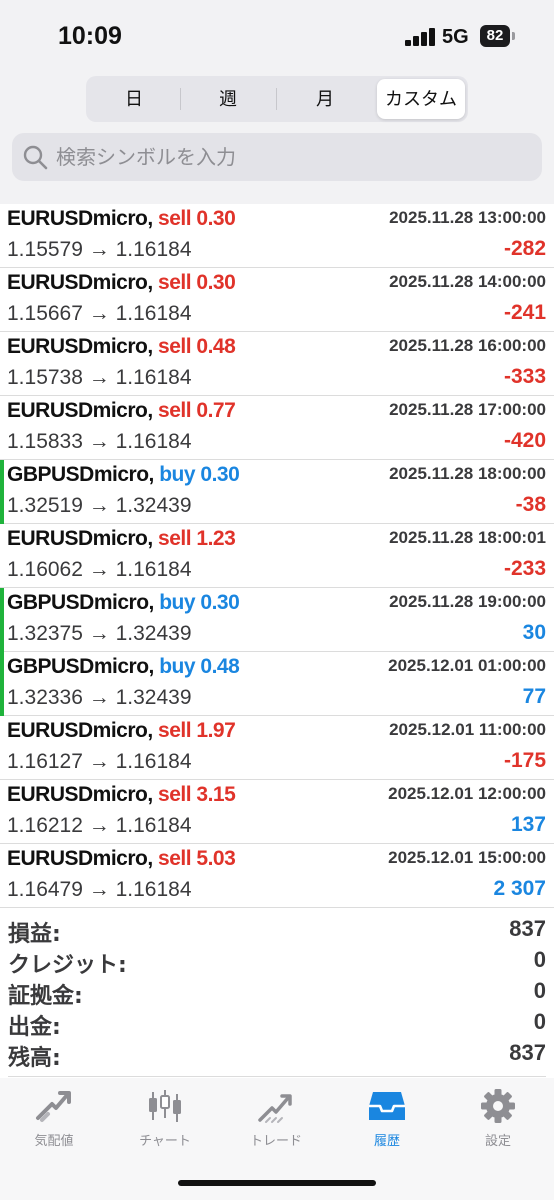 The image size is (554, 1200). I want to click on tab-chart: チャート, so click(165, 1123).